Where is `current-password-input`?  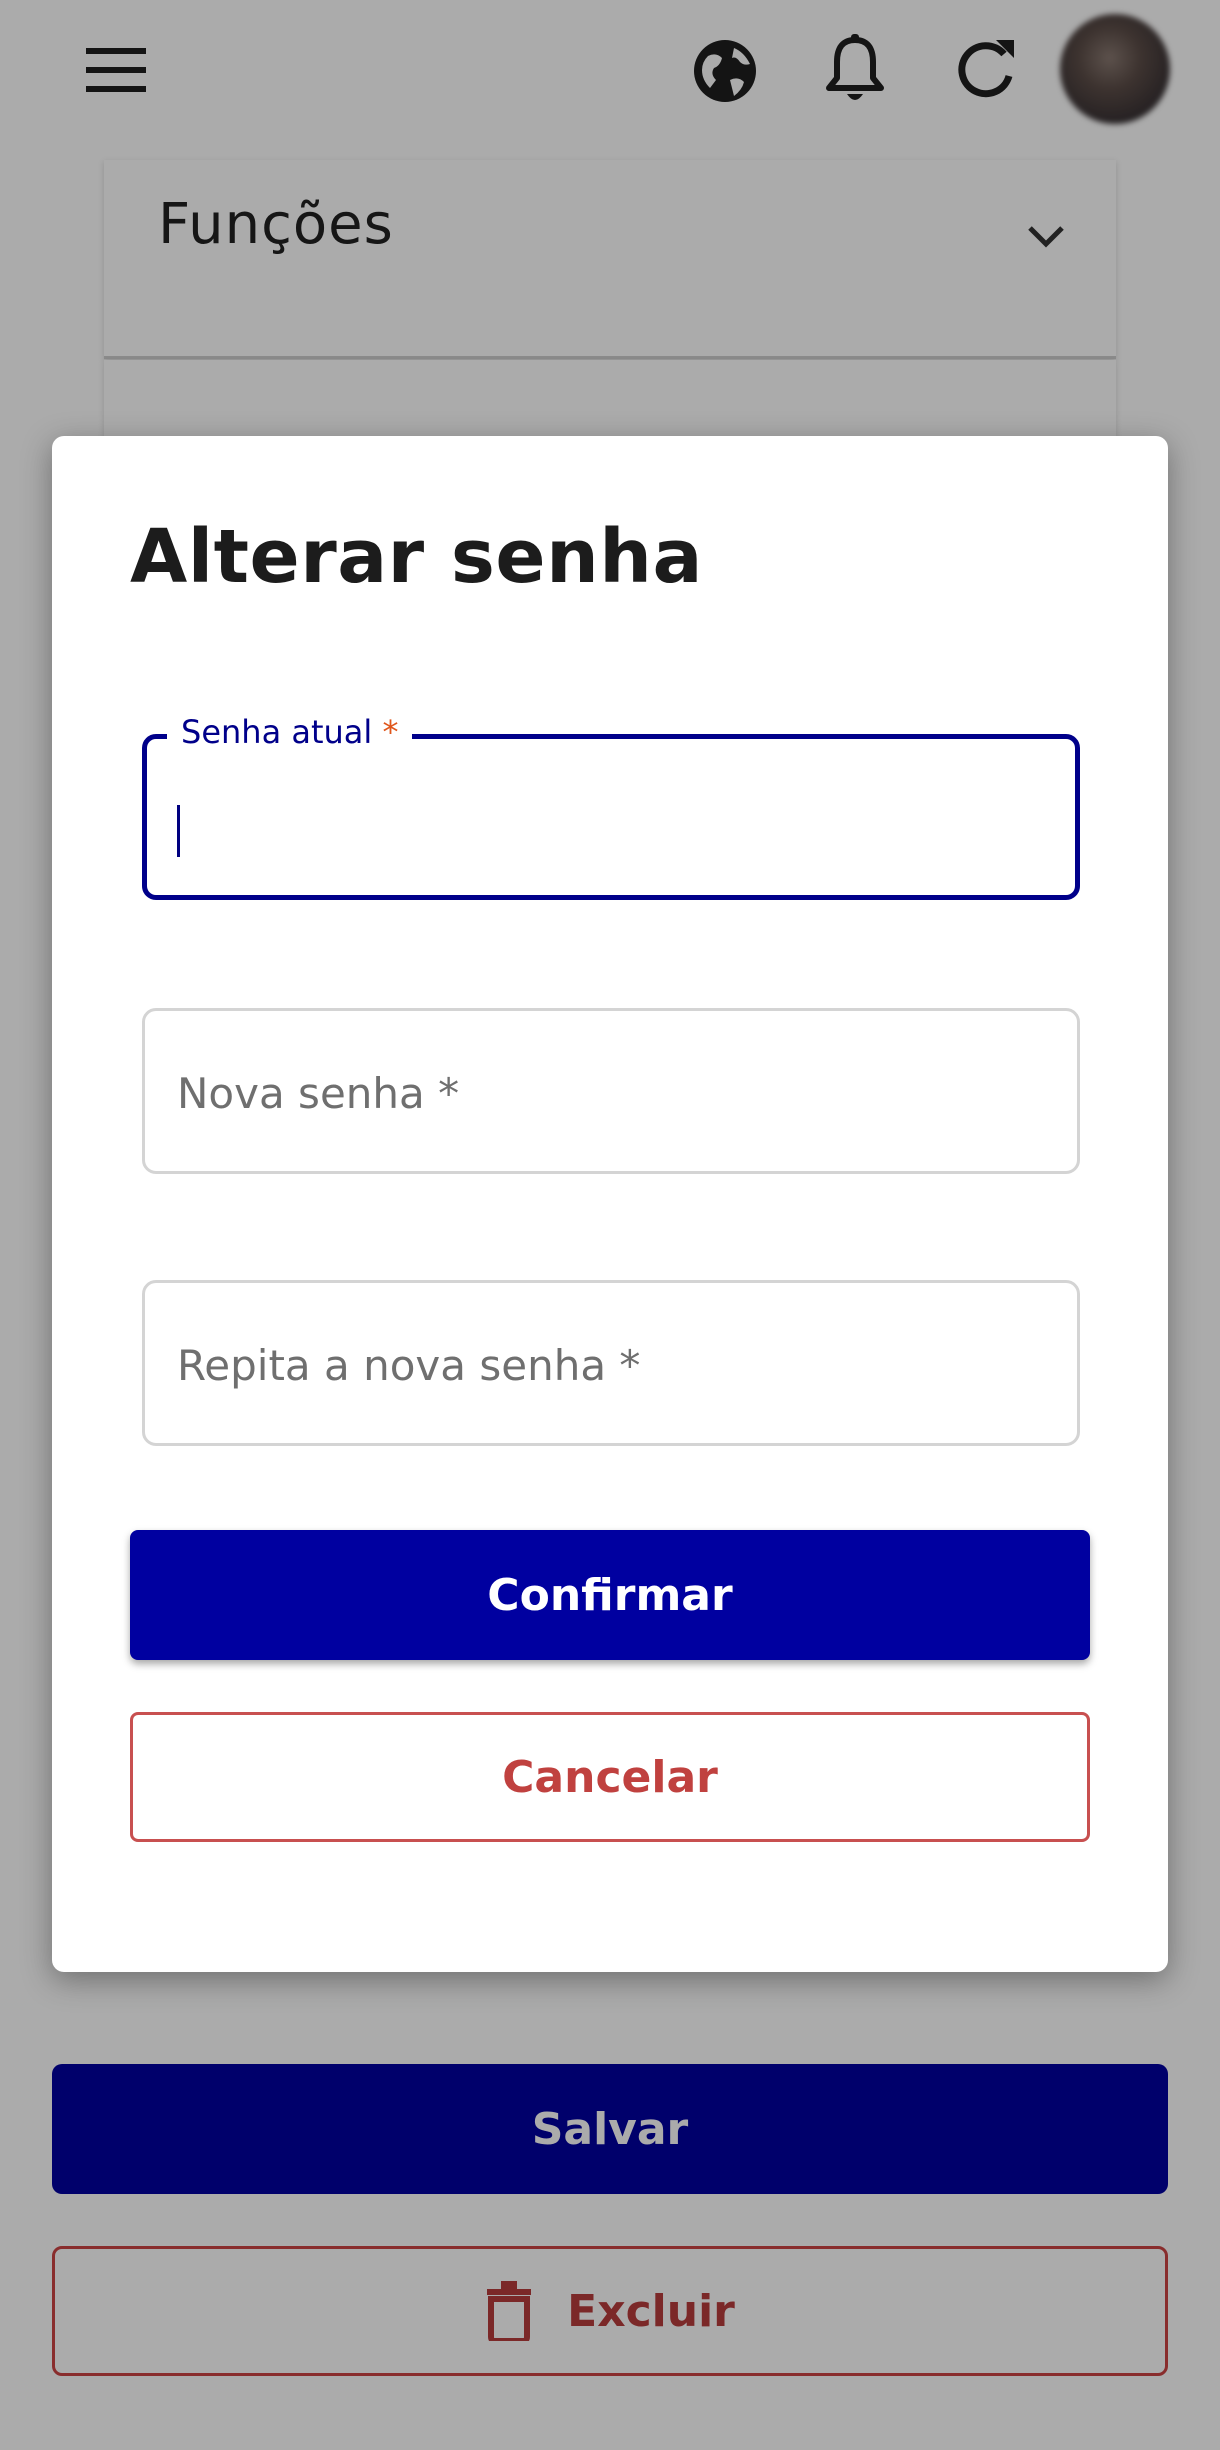 current-password-input is located at coordinates (611, 817).